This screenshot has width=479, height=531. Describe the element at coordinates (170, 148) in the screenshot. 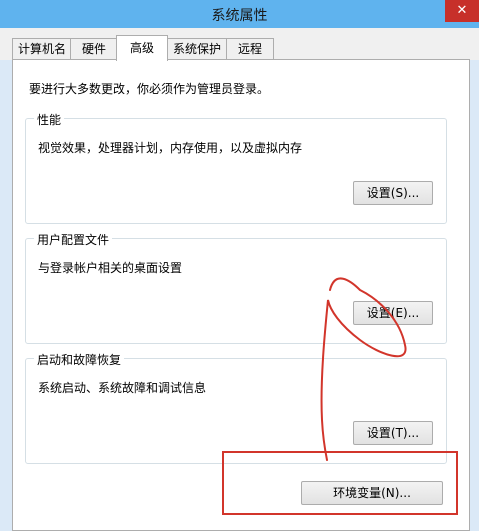

I see `performance-description: 视觉效果，处理器计划，内存使用，以及虚拟内存` at that location.